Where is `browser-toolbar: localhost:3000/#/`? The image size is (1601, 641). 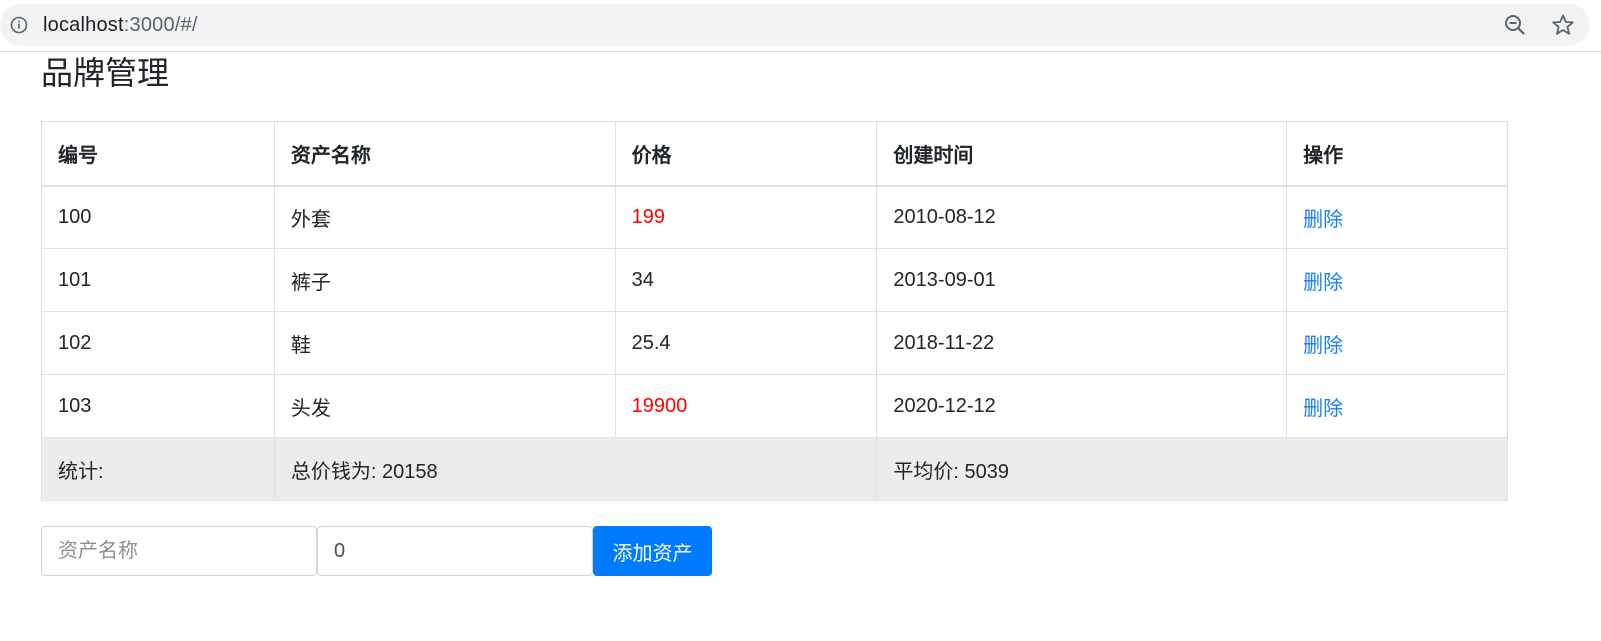
browser-toolbar: localhost:3000/#/ is located at coordinates (800, 26).